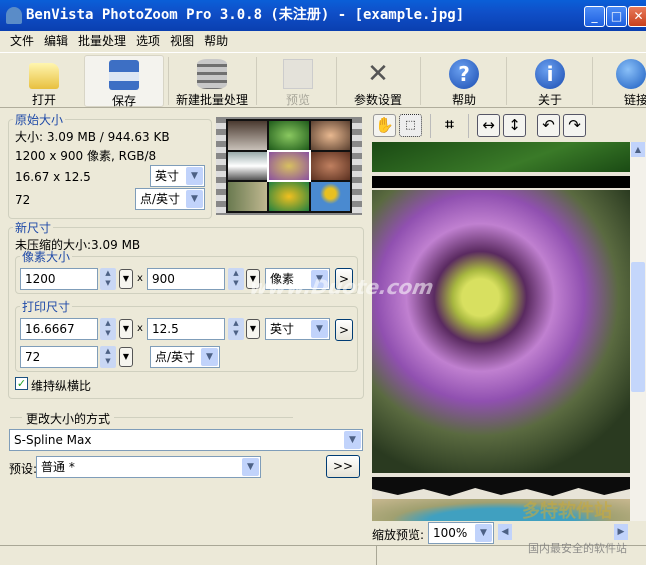 The image size is (646, 565). I want to click on new-size-legend: 新尺寸, so click(33, 228).